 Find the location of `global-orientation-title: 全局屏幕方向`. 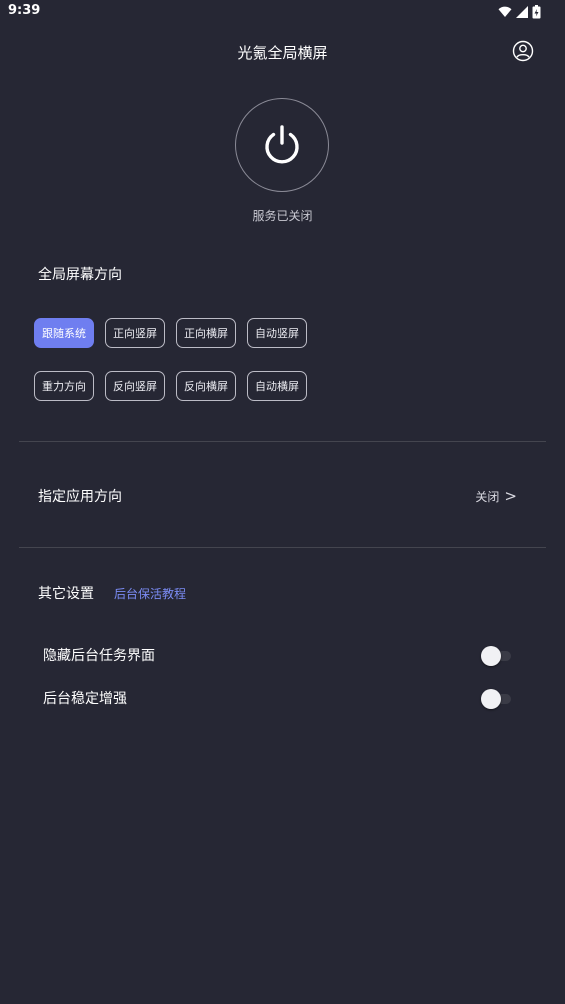

global-orientation-title: 全局屏幕方向 is located at coordinates (80, 275).